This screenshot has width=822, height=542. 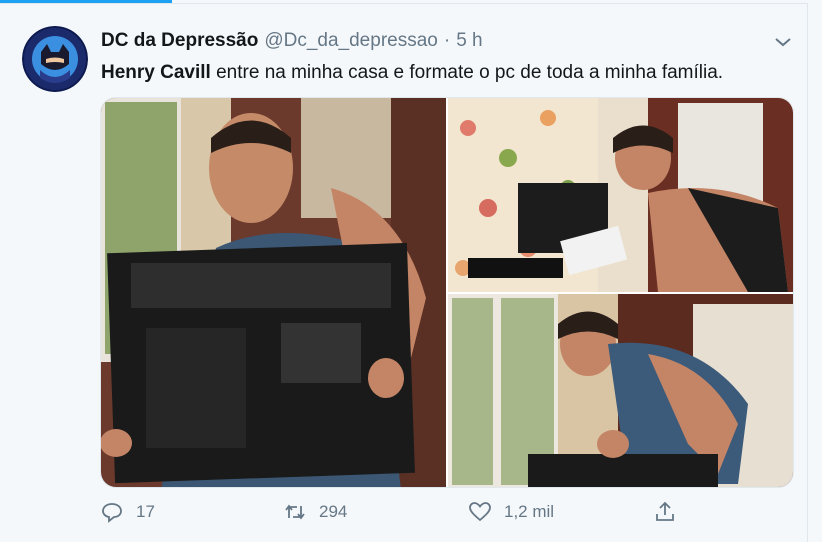 I want to click on tweet-actions: 17 294 1,2 mil, so click(x=400, y=515).